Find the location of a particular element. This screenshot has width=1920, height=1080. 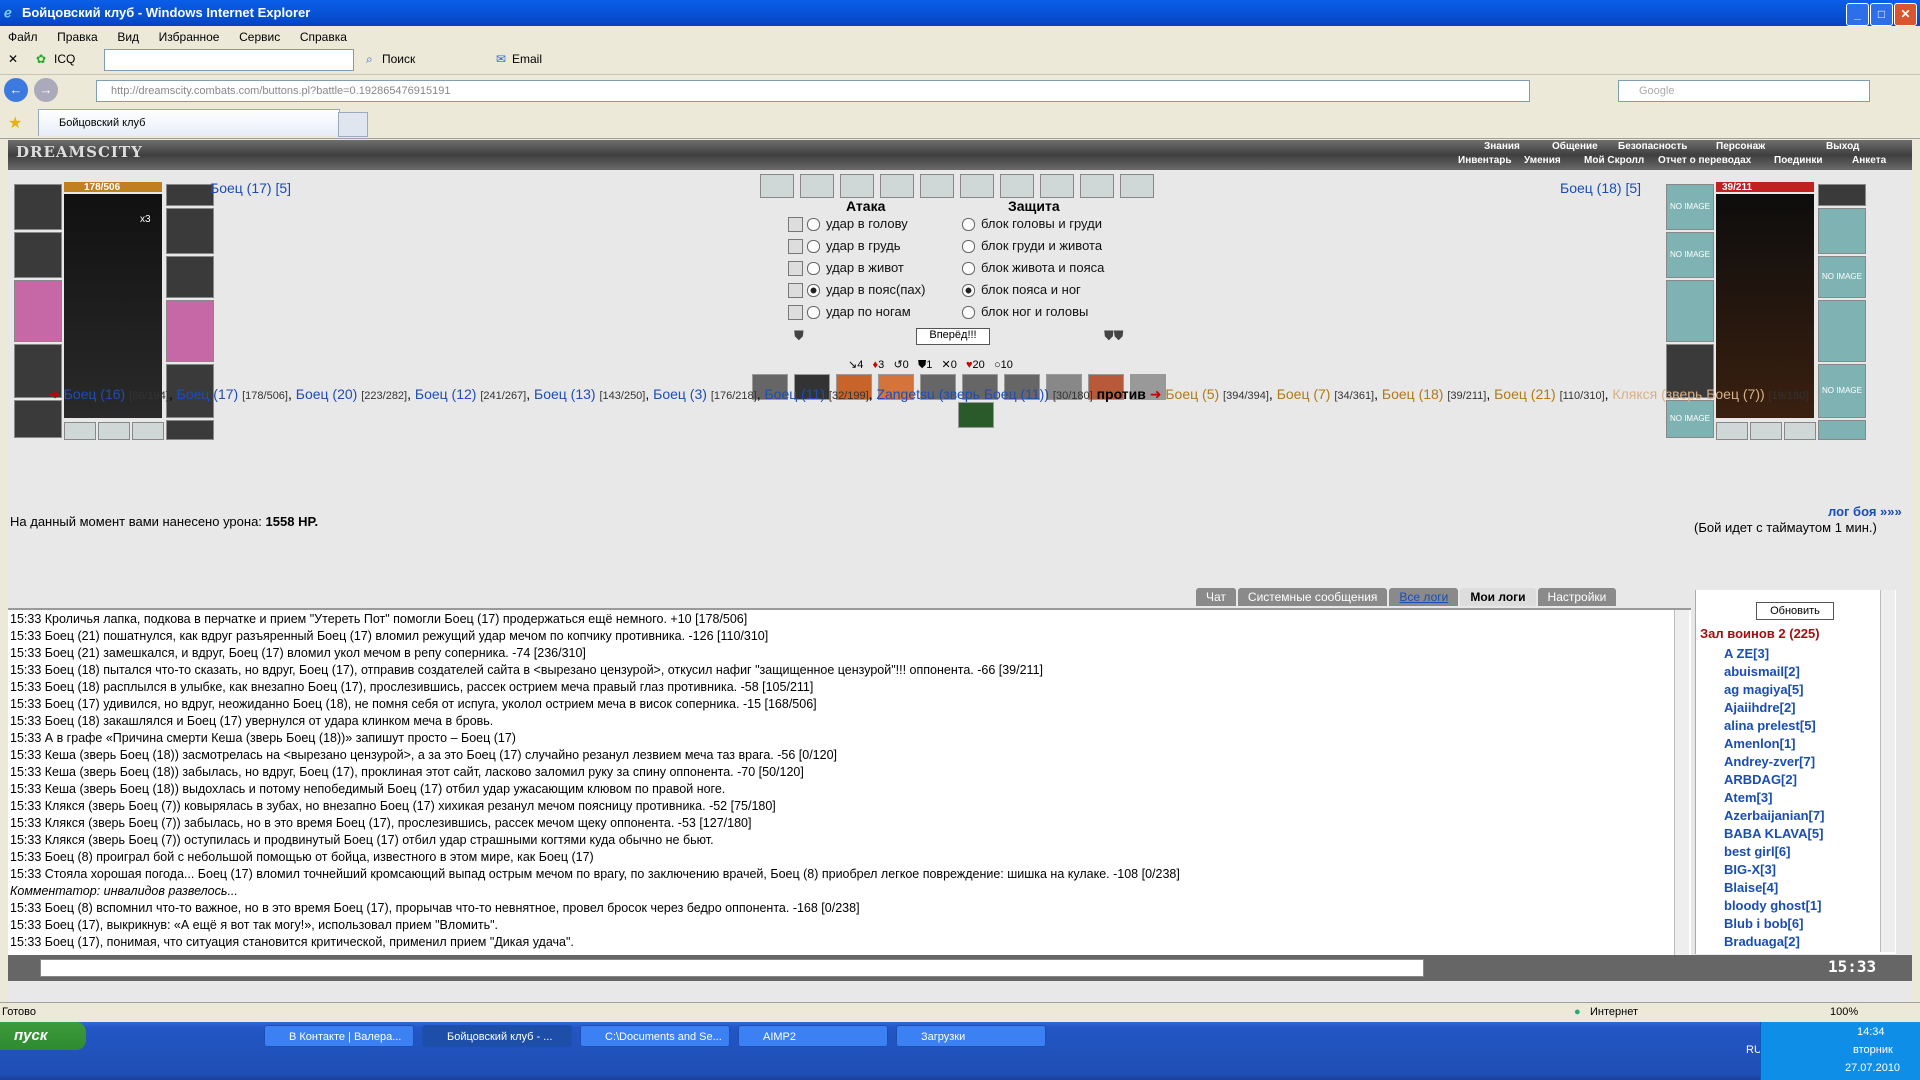

room-user: BIG-X[3] is located at coordinates (1750, 869).